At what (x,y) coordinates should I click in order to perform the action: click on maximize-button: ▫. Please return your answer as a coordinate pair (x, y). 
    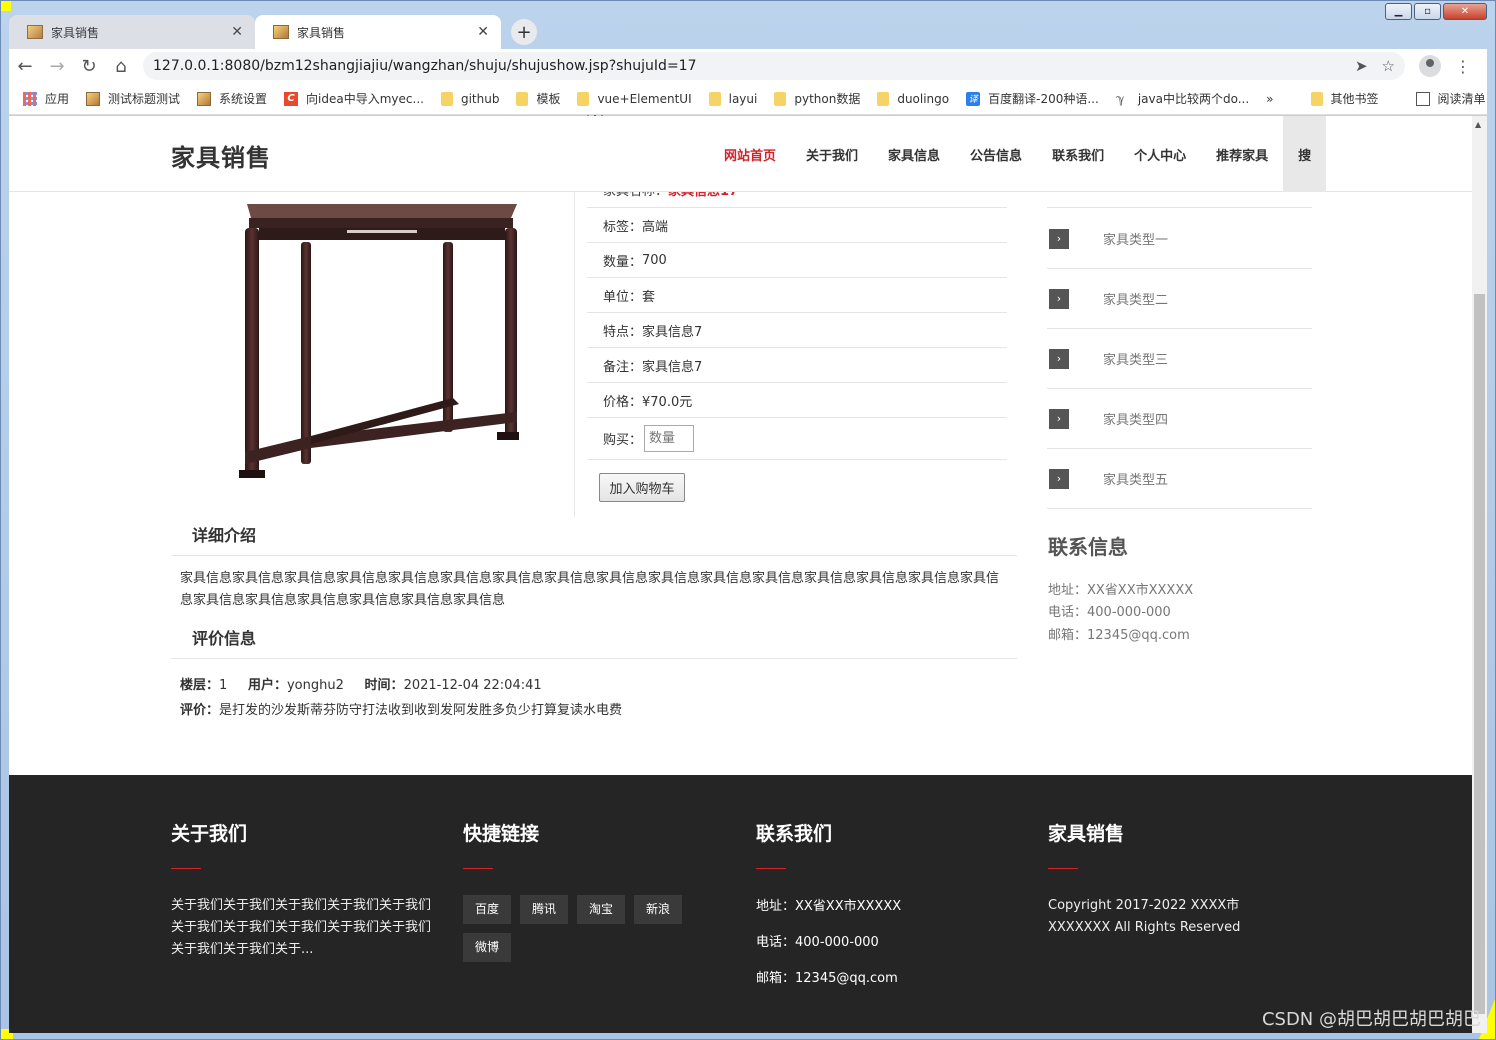
    Looking at the image, I should click on (1427, 11).